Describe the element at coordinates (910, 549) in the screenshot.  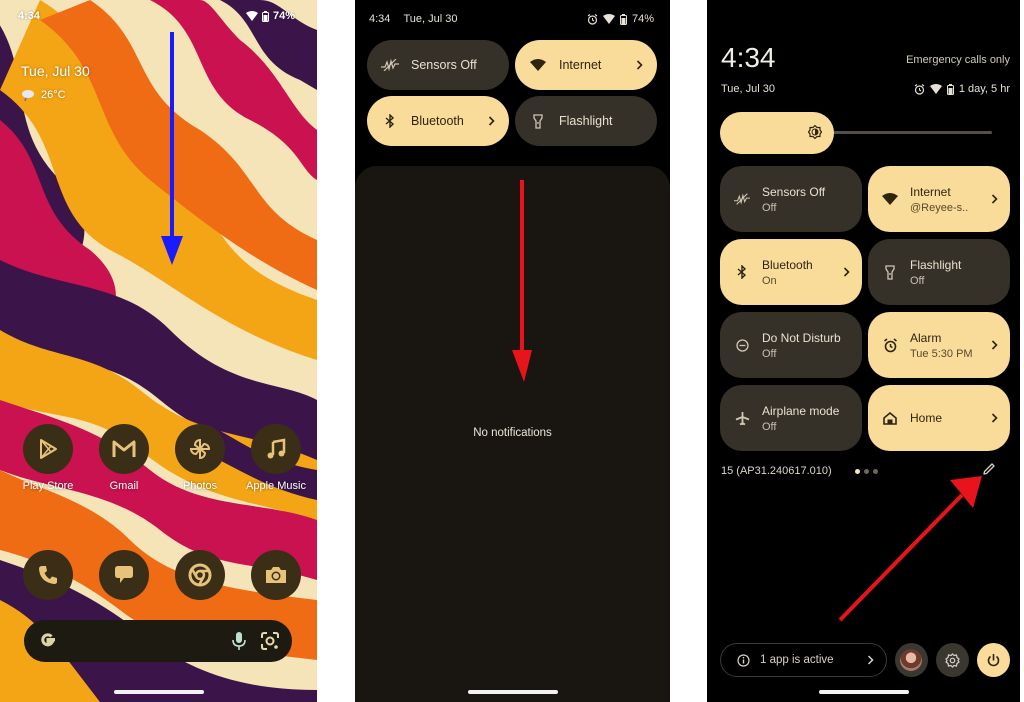
I see `edit-button-arrow-annotation` at that location.